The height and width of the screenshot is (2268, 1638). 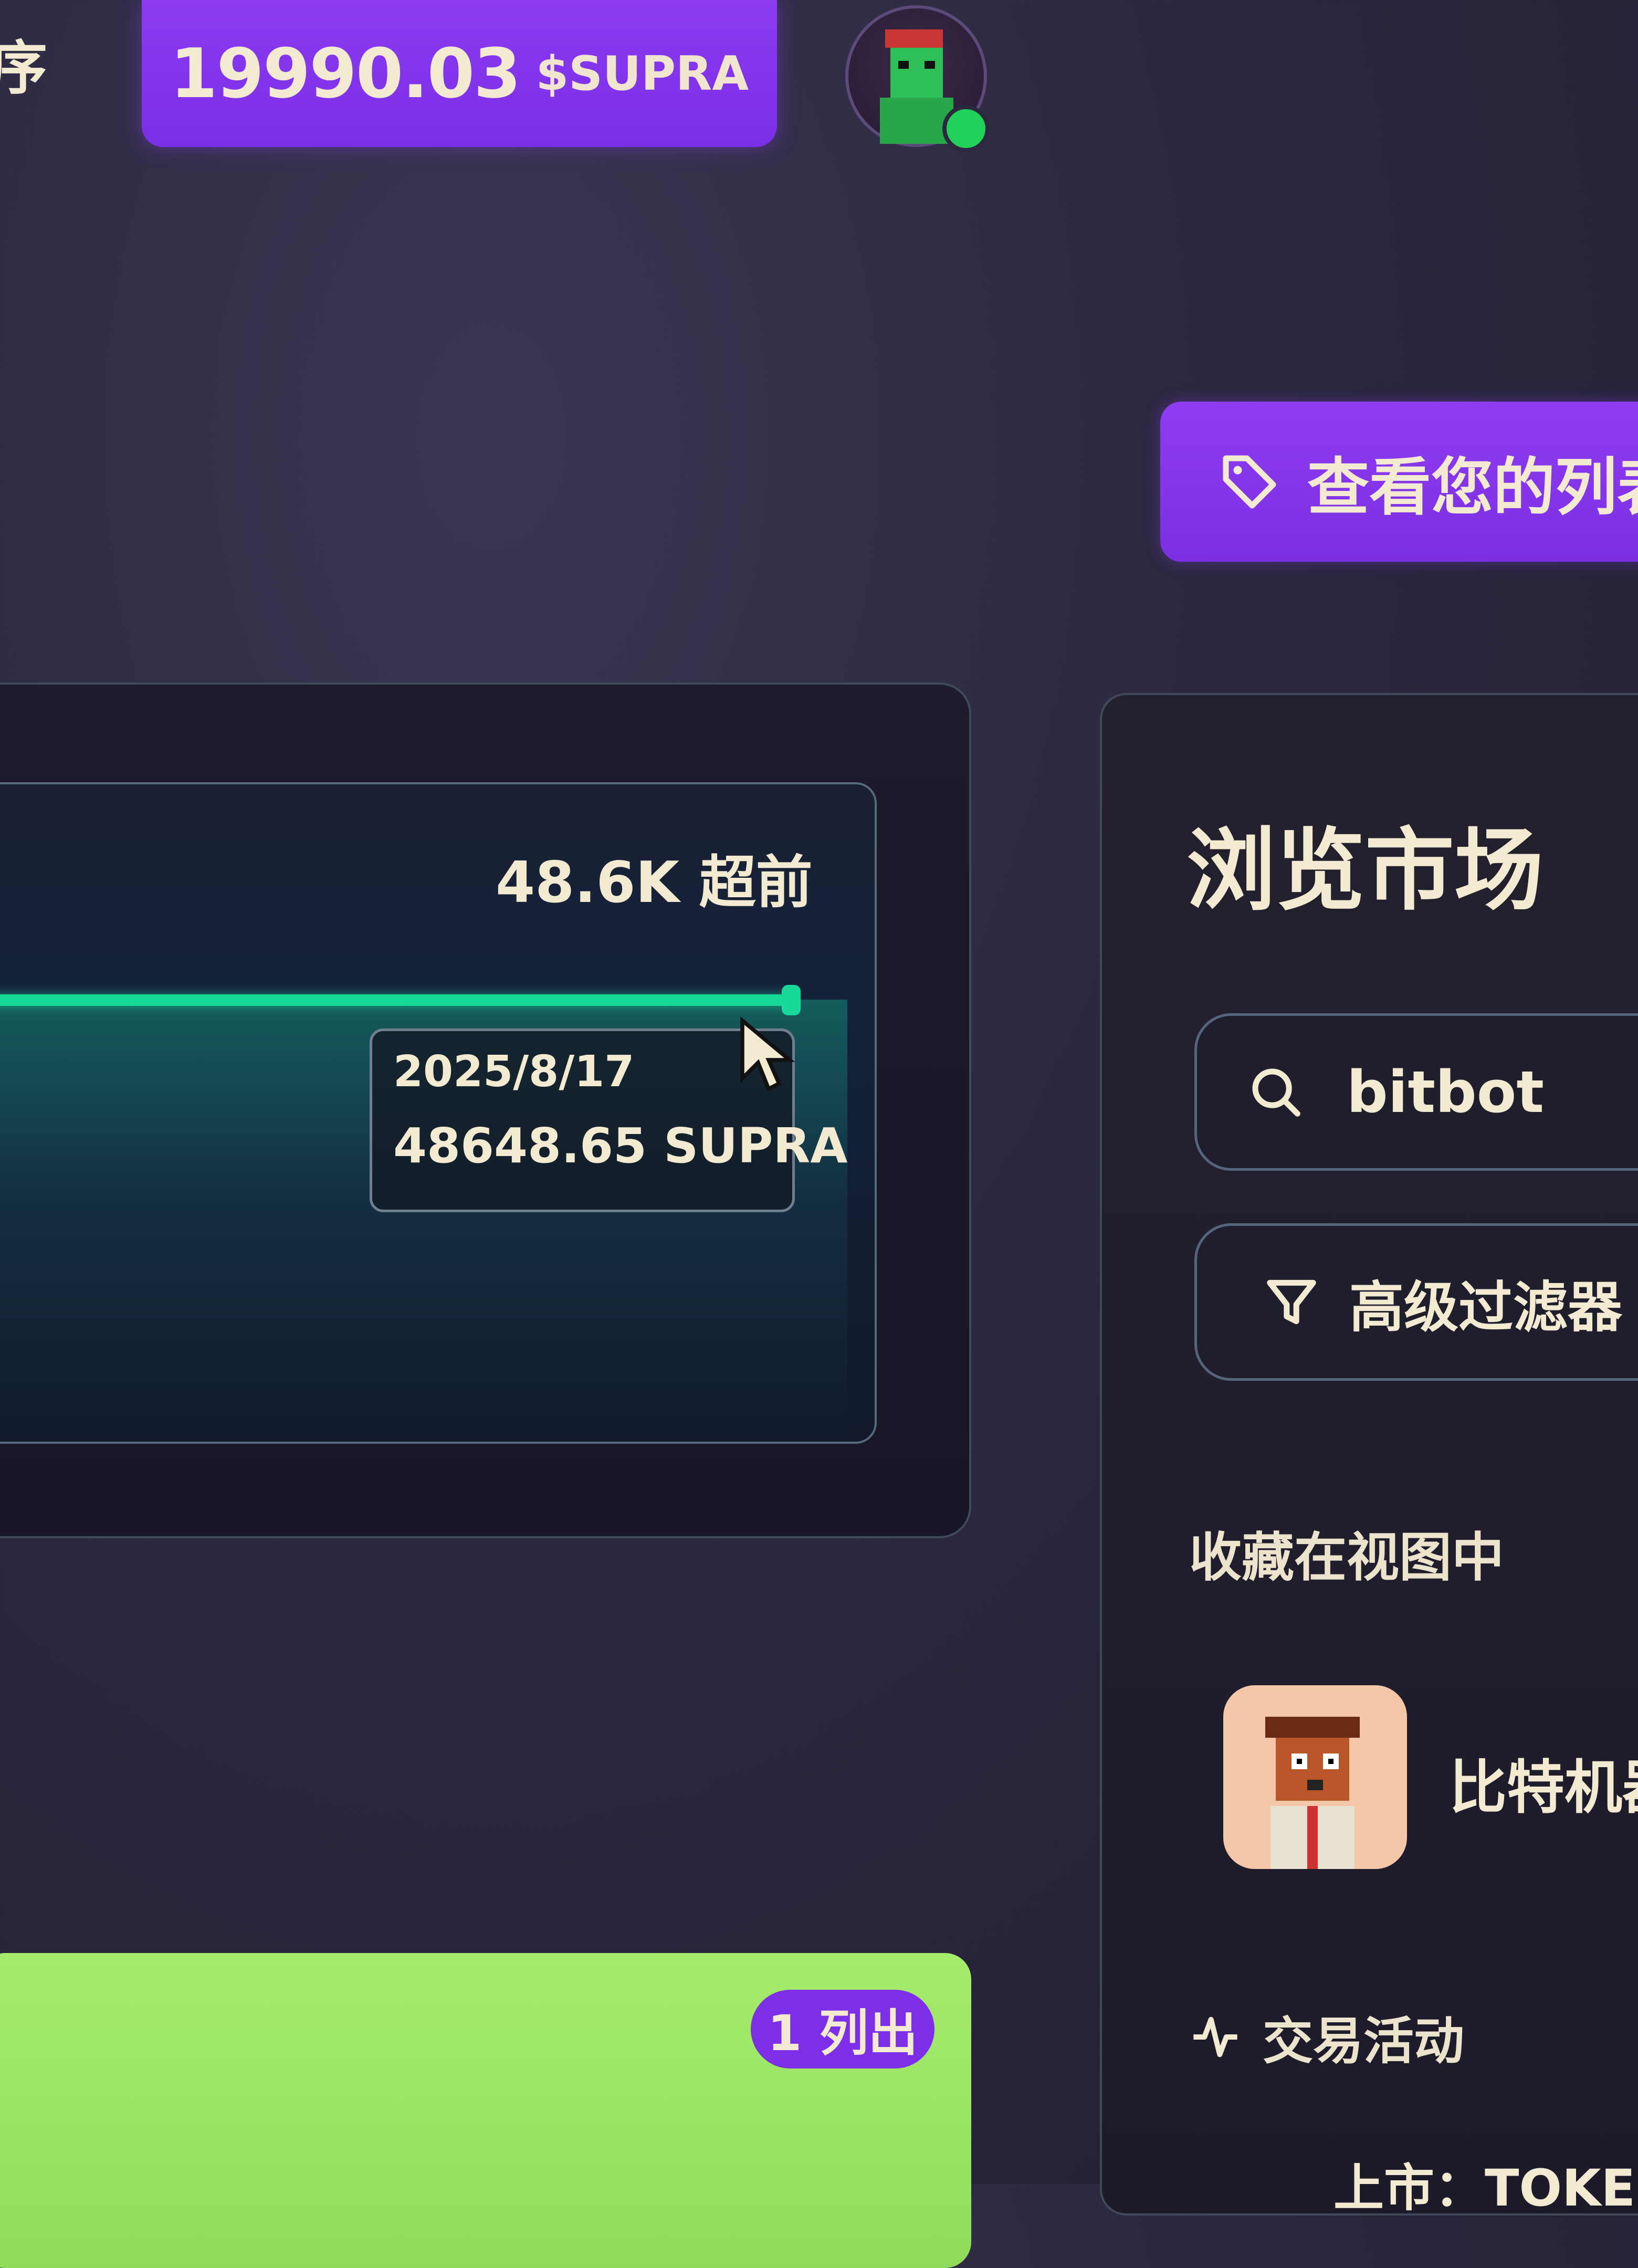 What do you see at coordinates (654, 883) in the screenshot?
I see `chart-max-label: 48.6K 超前` at bounding box center [654, 883].